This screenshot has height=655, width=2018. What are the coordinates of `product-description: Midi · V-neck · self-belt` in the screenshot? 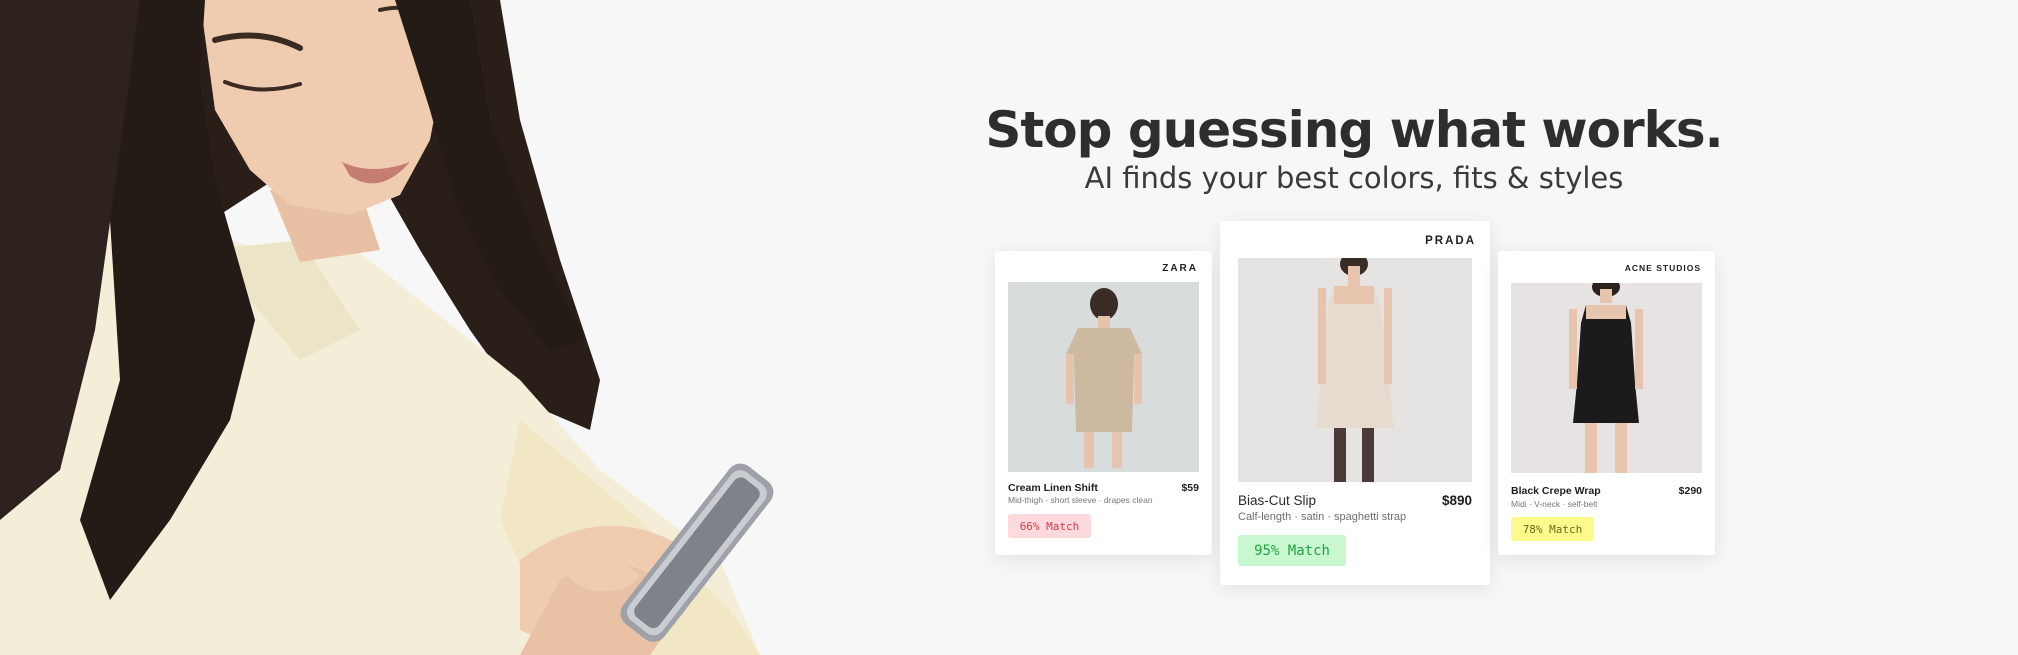 It's located at (1554, 504).